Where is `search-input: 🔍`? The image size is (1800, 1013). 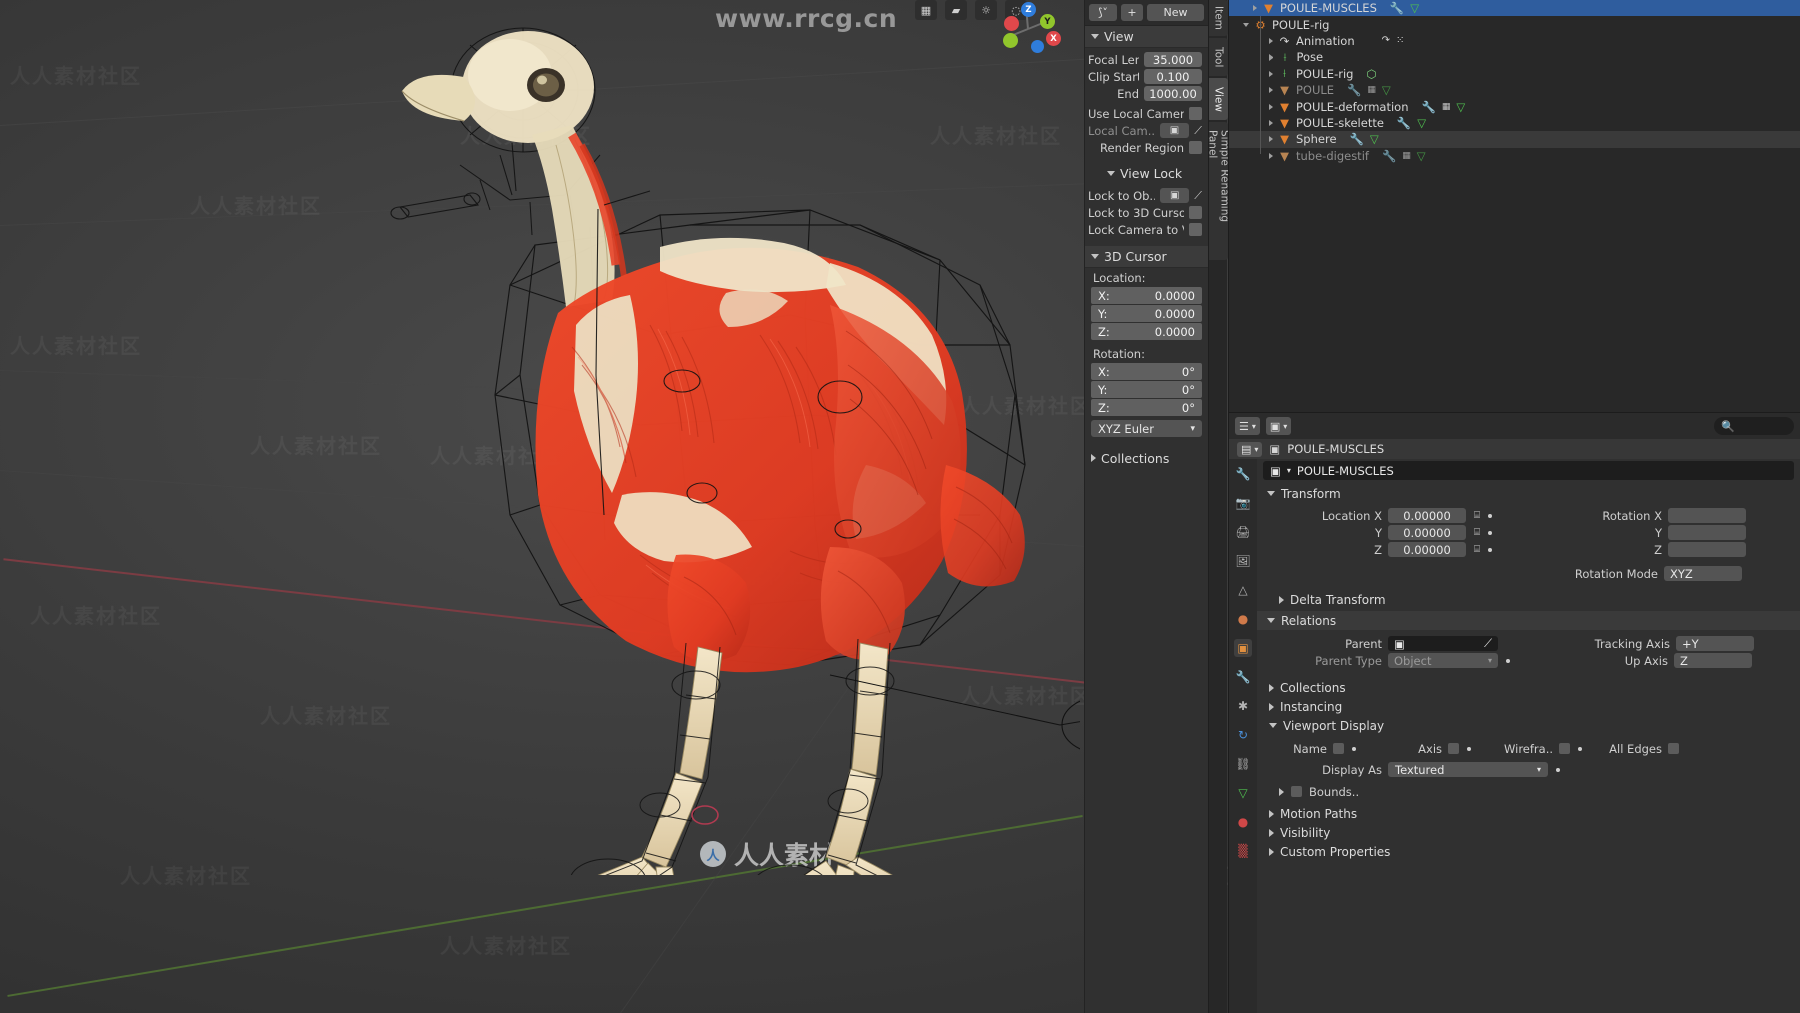
search-input: 🔍 is located at coordinates (1754, 426).